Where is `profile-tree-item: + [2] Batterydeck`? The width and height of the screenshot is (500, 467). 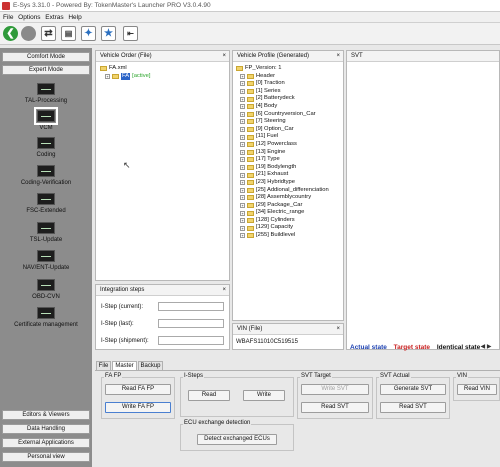 profile-tree-item: + [2] Batterydeck is located at coordinates (289, 99).